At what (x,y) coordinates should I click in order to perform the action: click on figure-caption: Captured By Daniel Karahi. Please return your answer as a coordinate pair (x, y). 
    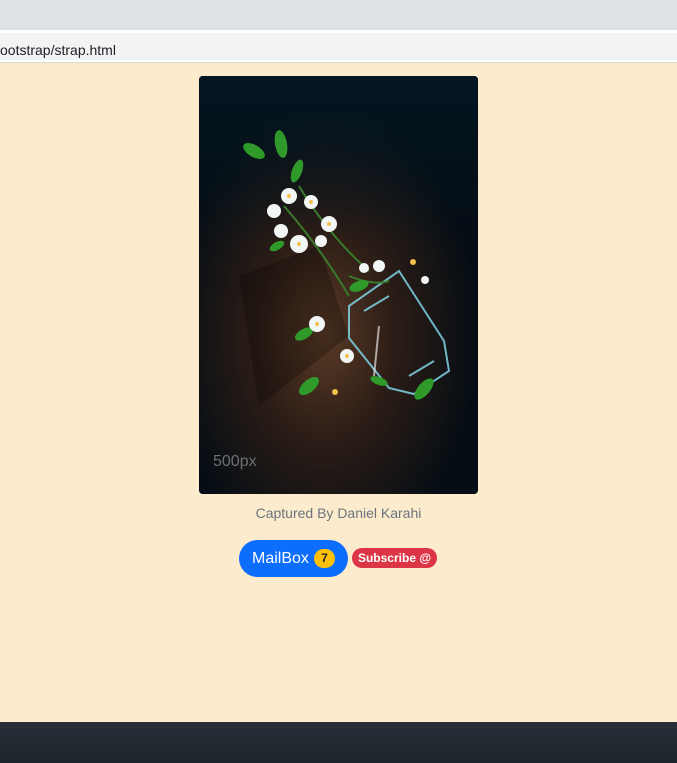
    Looking at the image, I should click on (338, 513).